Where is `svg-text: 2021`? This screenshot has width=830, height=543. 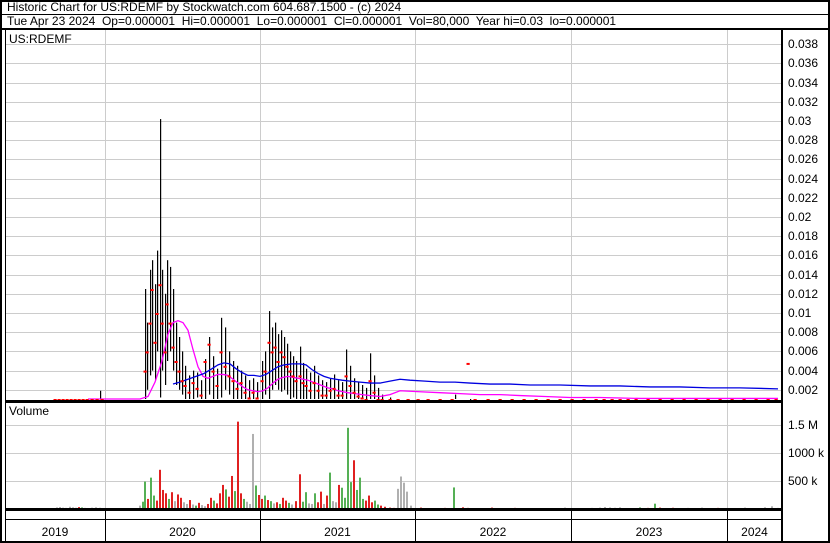
svg-text: 2021 is located at coordinates (337, 532).